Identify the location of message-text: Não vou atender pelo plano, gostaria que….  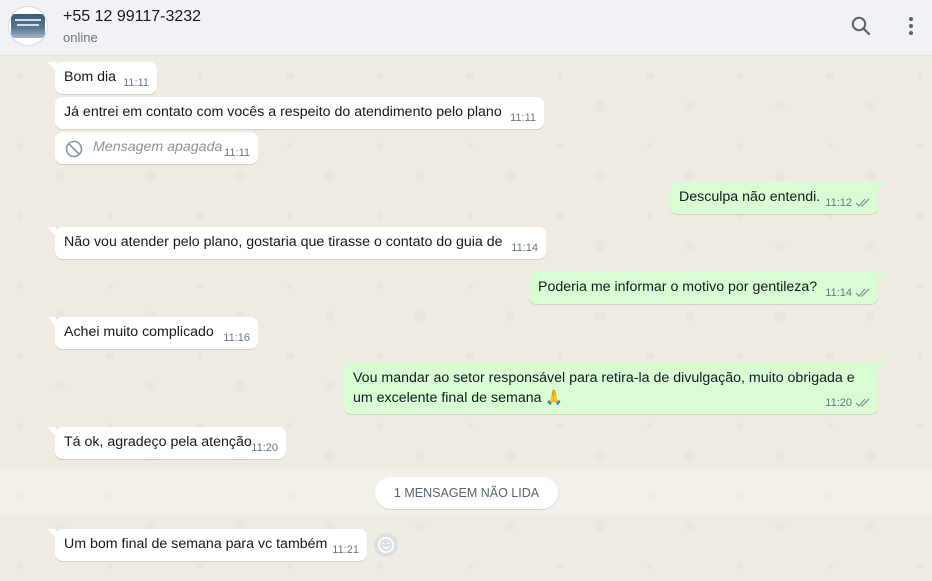
(283, 242).